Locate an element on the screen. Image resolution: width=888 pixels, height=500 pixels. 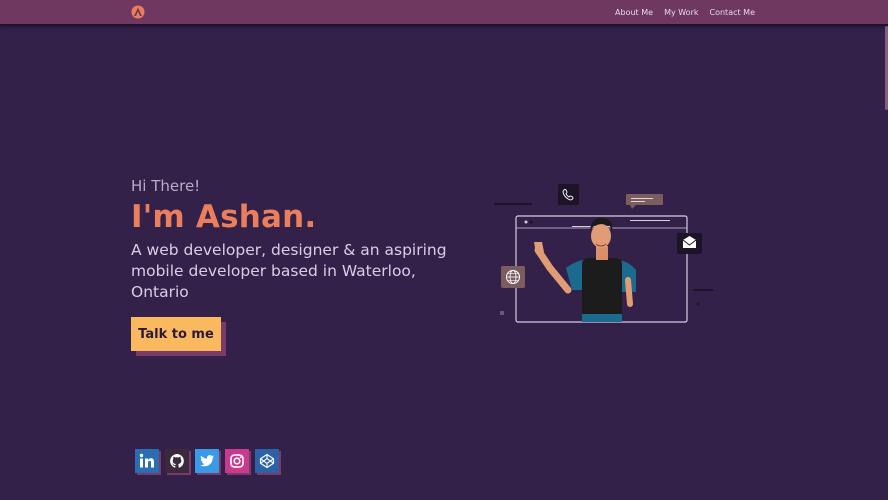
codepen-icon is located at coordinates (267, 461).